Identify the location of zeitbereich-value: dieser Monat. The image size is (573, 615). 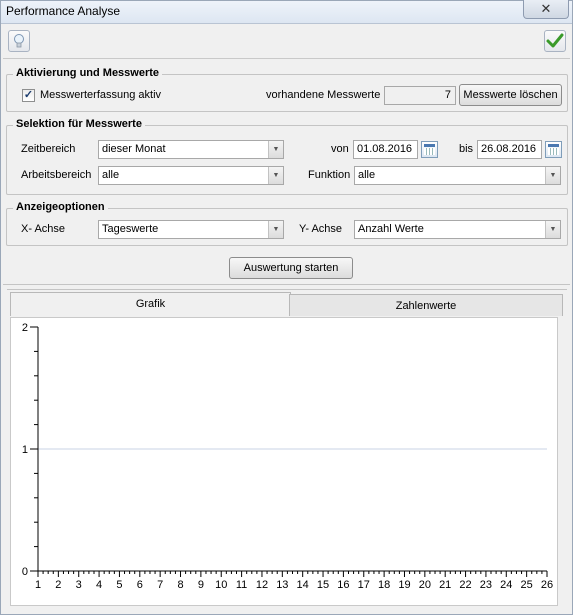
(134, 149).